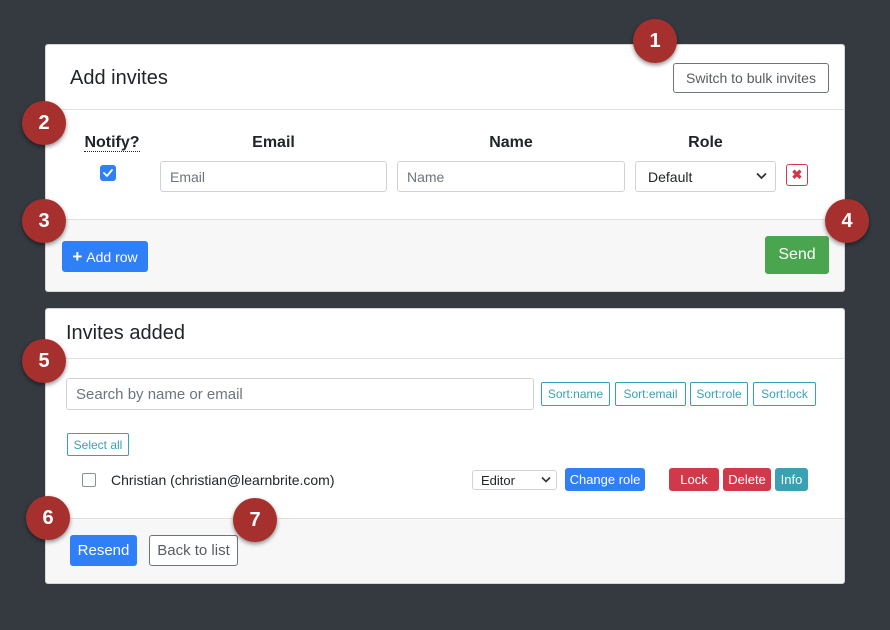 This screenshot has height=630, width=890. What do you see at coordinates (791, 479) in the screenshot?
I see `info-button: Info` at bounding box center [791, 479].